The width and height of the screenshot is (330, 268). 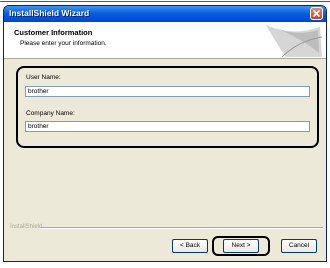 I want to click on user-name-input: brother, so click(x=167, y=91).